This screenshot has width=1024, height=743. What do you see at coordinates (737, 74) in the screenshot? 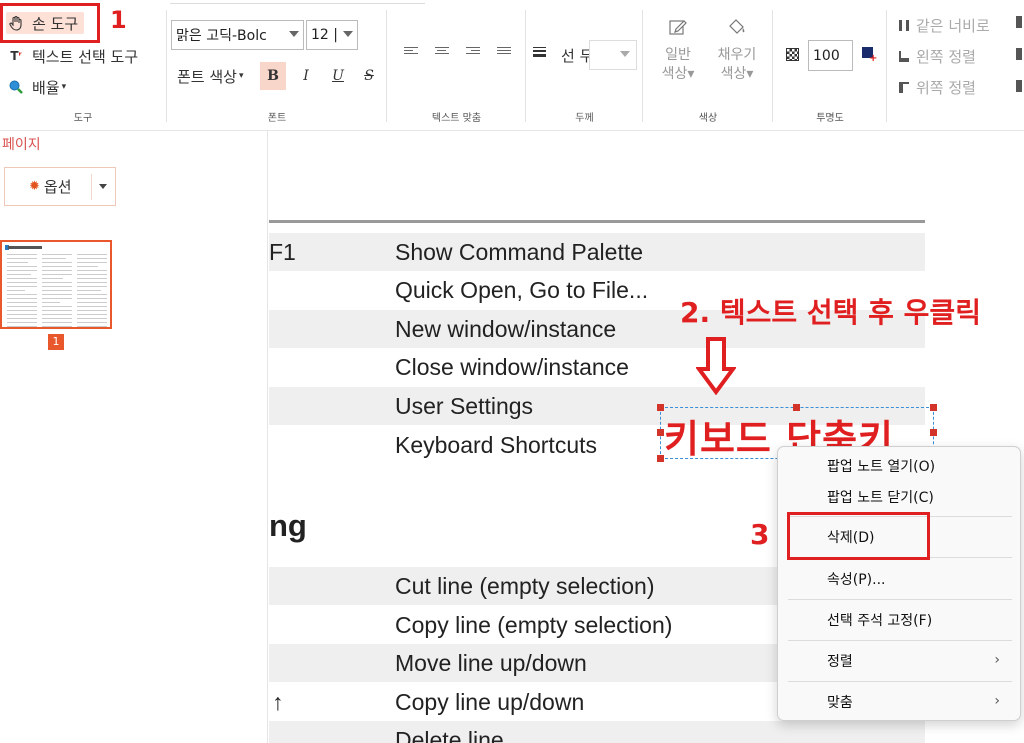
I see `fill-color-label-2: 색상▾` at bounding box center [737, 74].